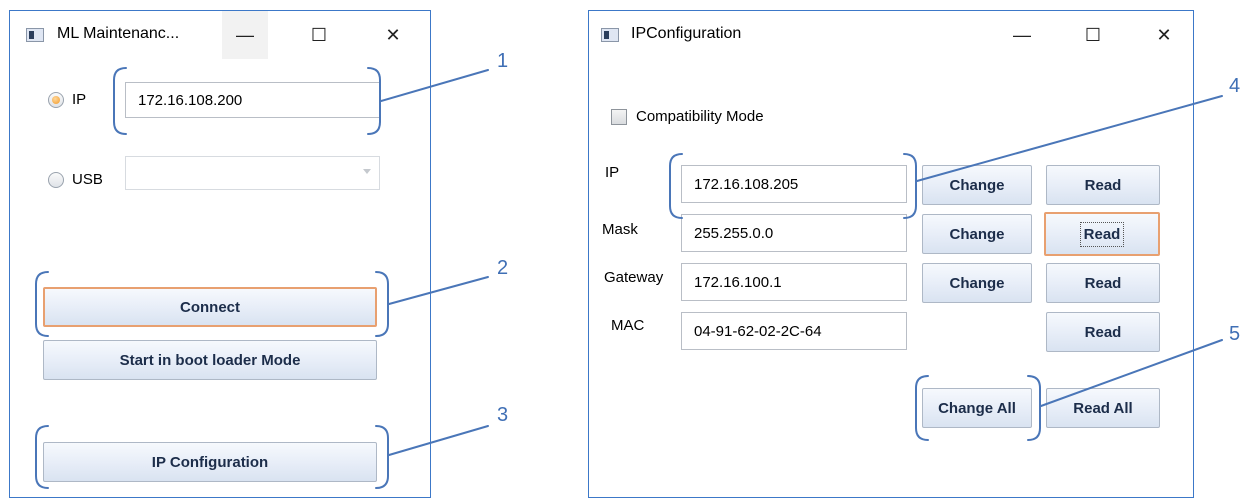  I want to click on read-all-button: Read All, so click(1103, 408).